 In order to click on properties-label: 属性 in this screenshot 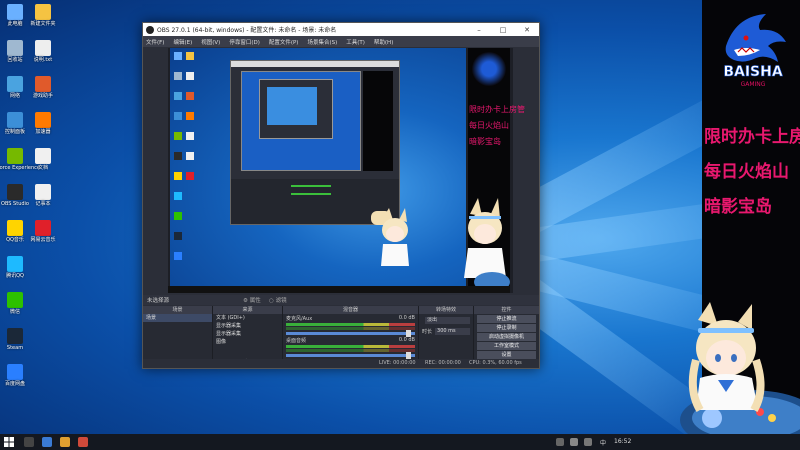, I will do `click(255, 301)`.